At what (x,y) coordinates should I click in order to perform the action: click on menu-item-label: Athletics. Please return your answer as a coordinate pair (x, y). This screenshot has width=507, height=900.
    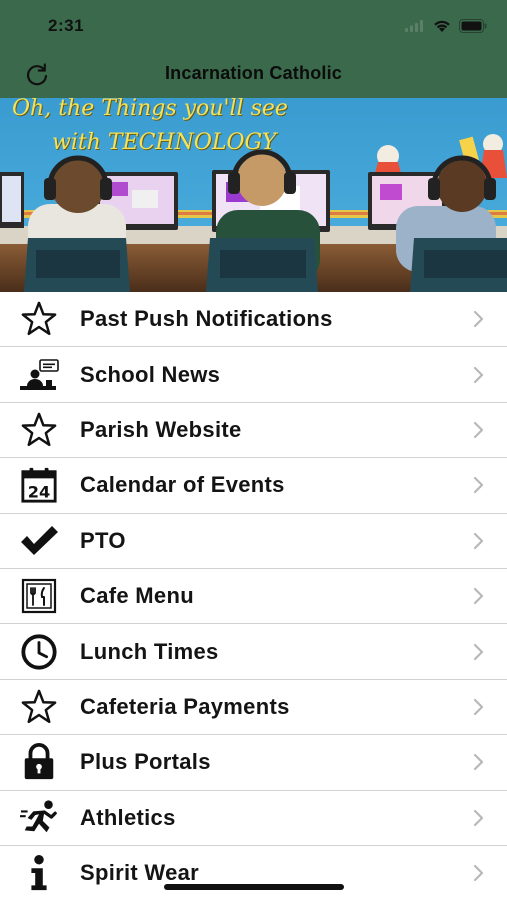
    Looking at the image, I should click on (128, 817).